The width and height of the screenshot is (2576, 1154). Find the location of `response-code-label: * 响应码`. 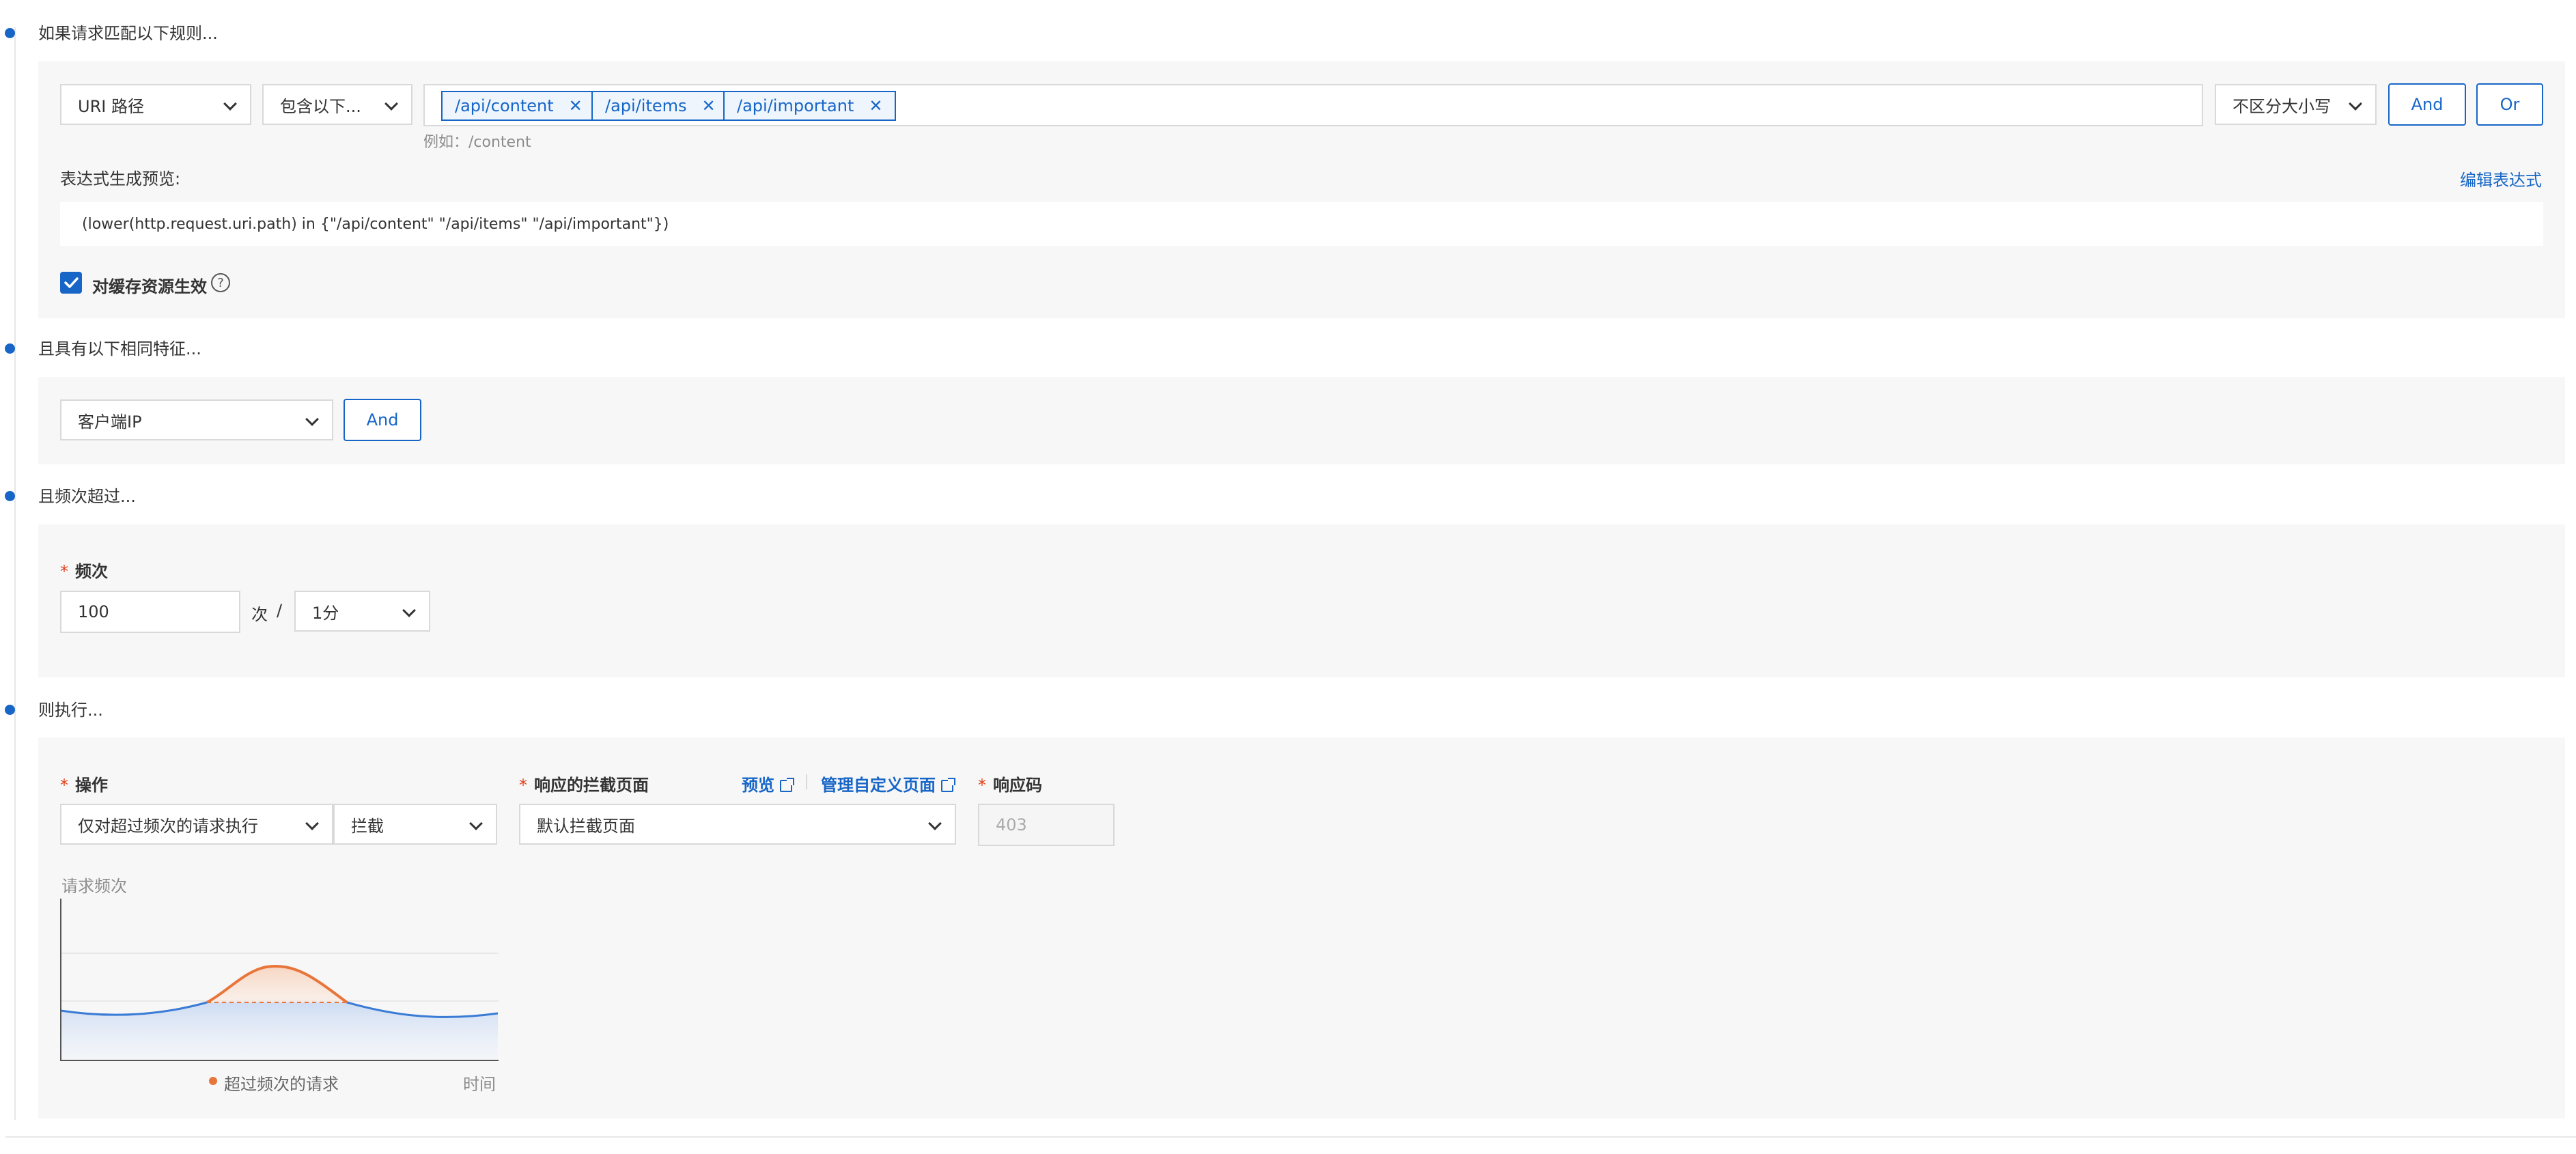

response-code-label: * 响应码 is located at coordinates (1010, 784).